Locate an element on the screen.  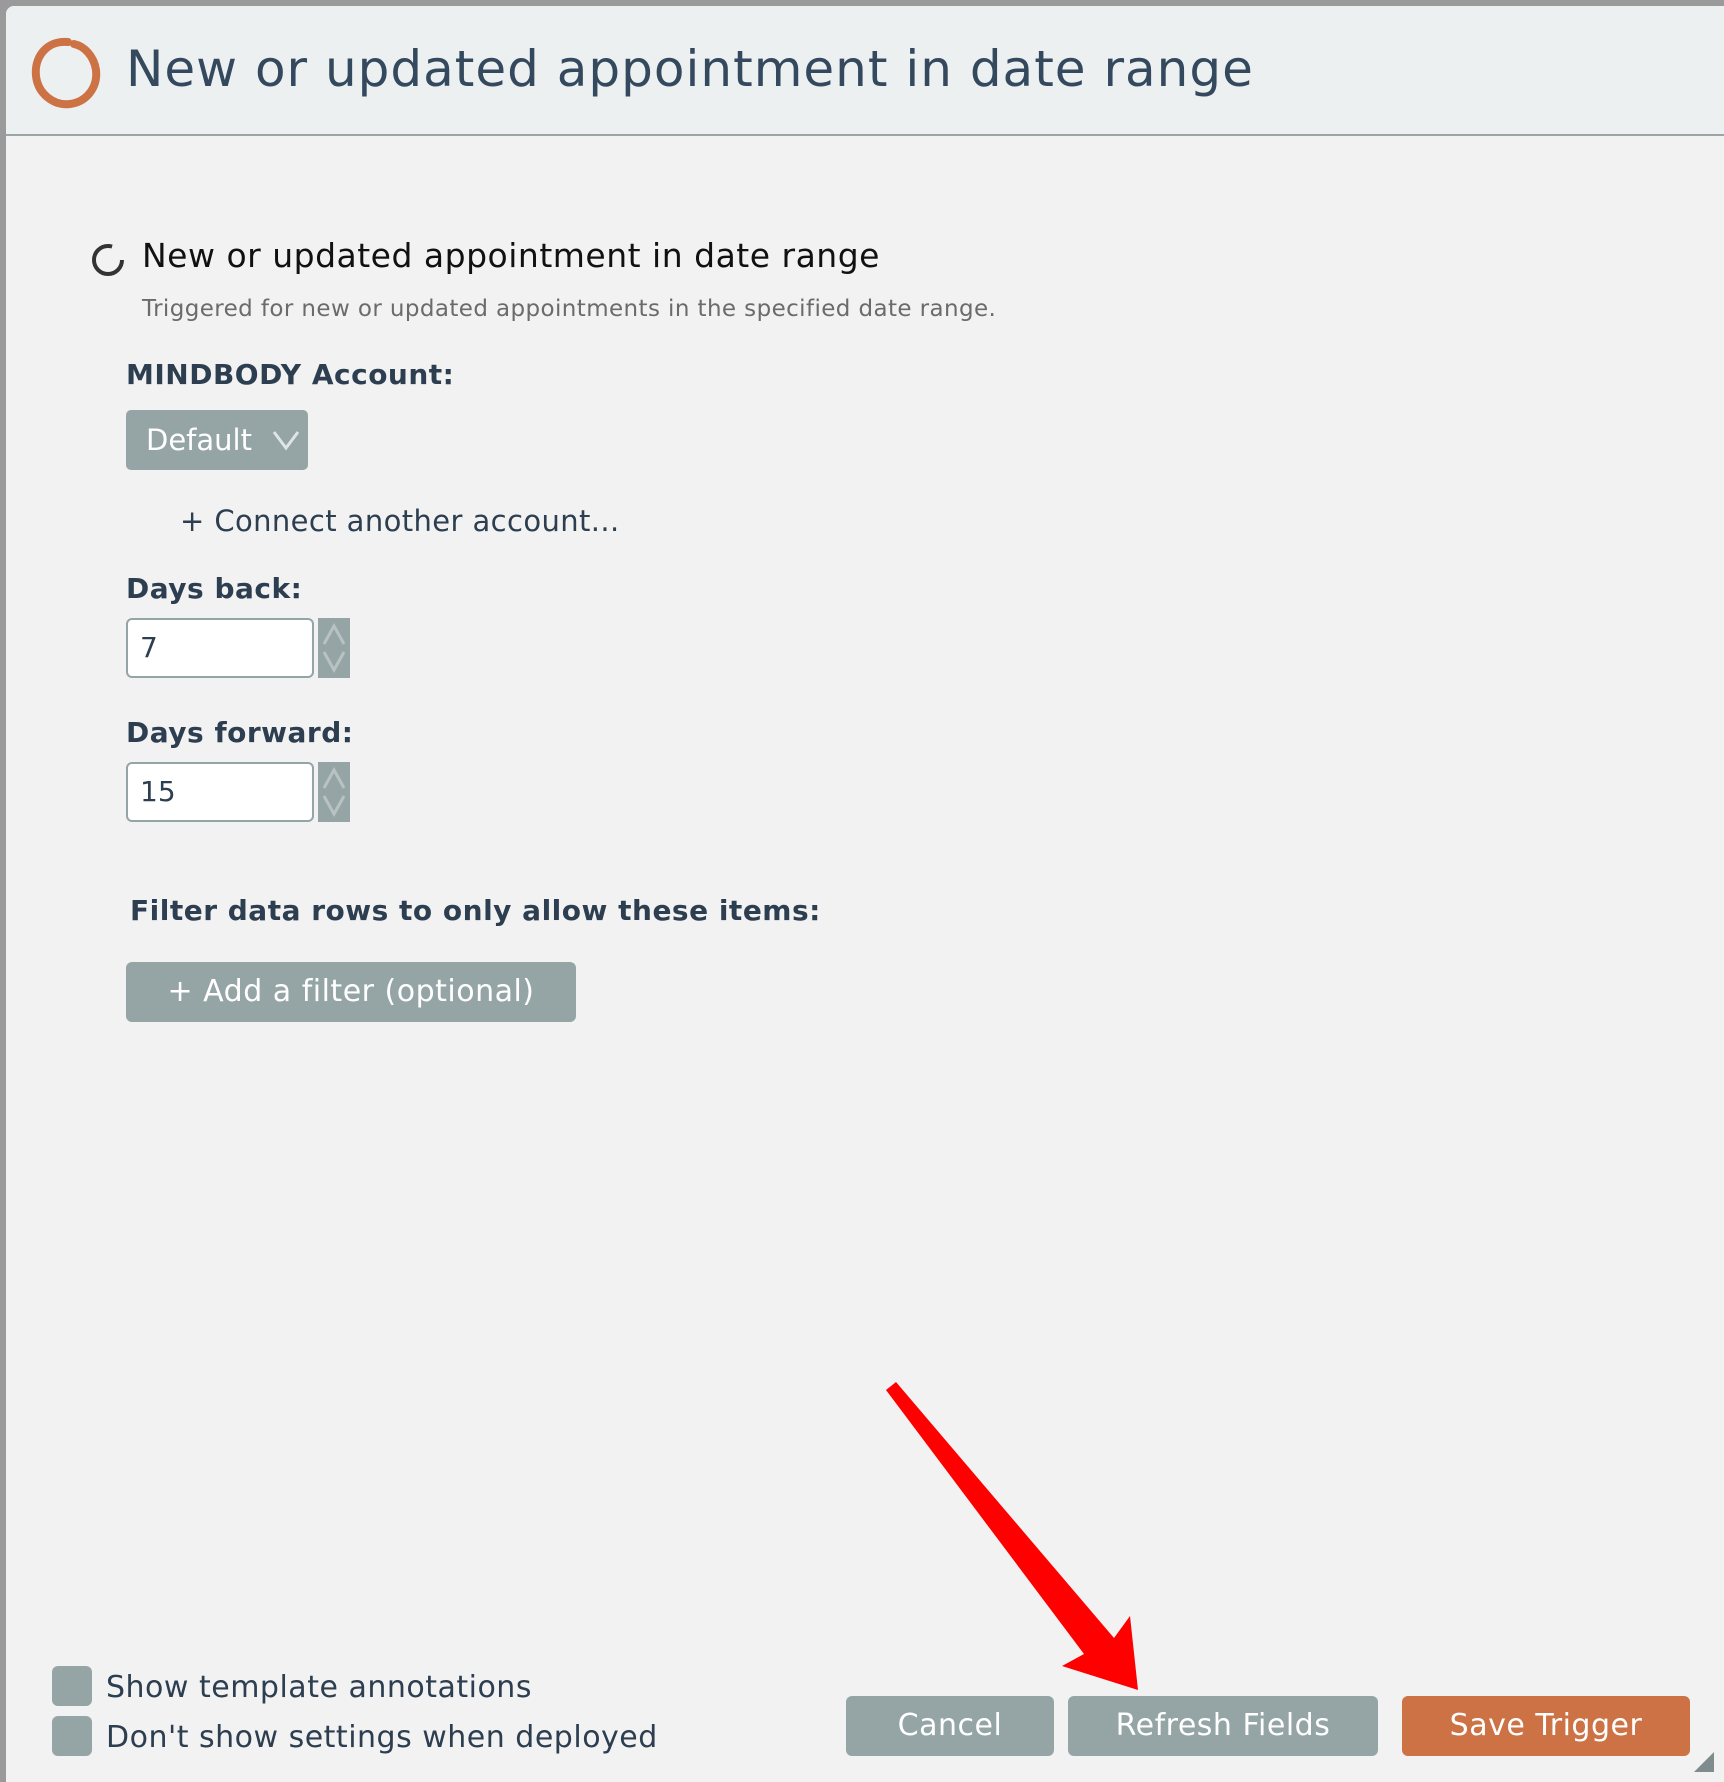
dialog-title: New or updated appointment in date range is located at coordinates (690, 69).